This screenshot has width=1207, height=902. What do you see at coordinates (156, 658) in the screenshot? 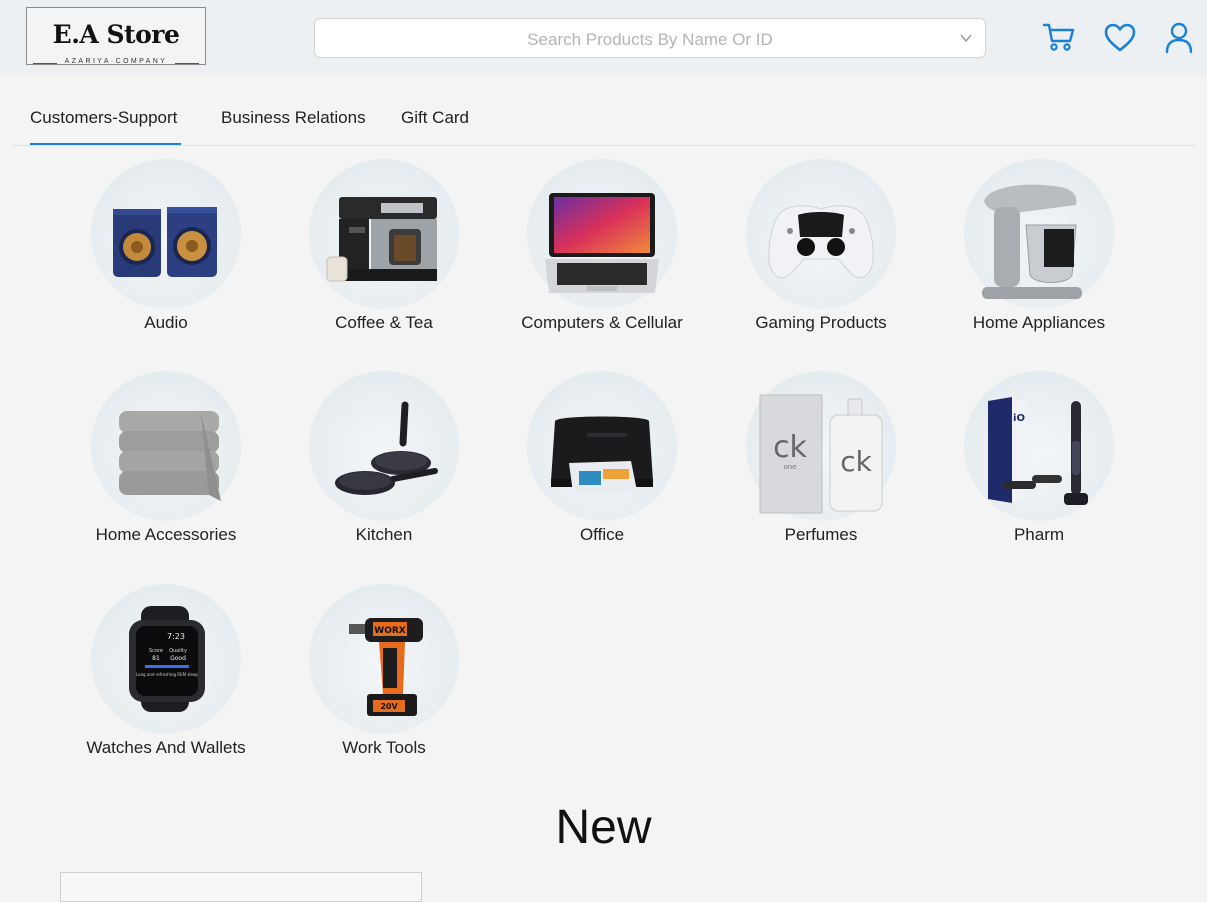
I see `watch-stat-value-1: 81` at bounding box center [156, 658].